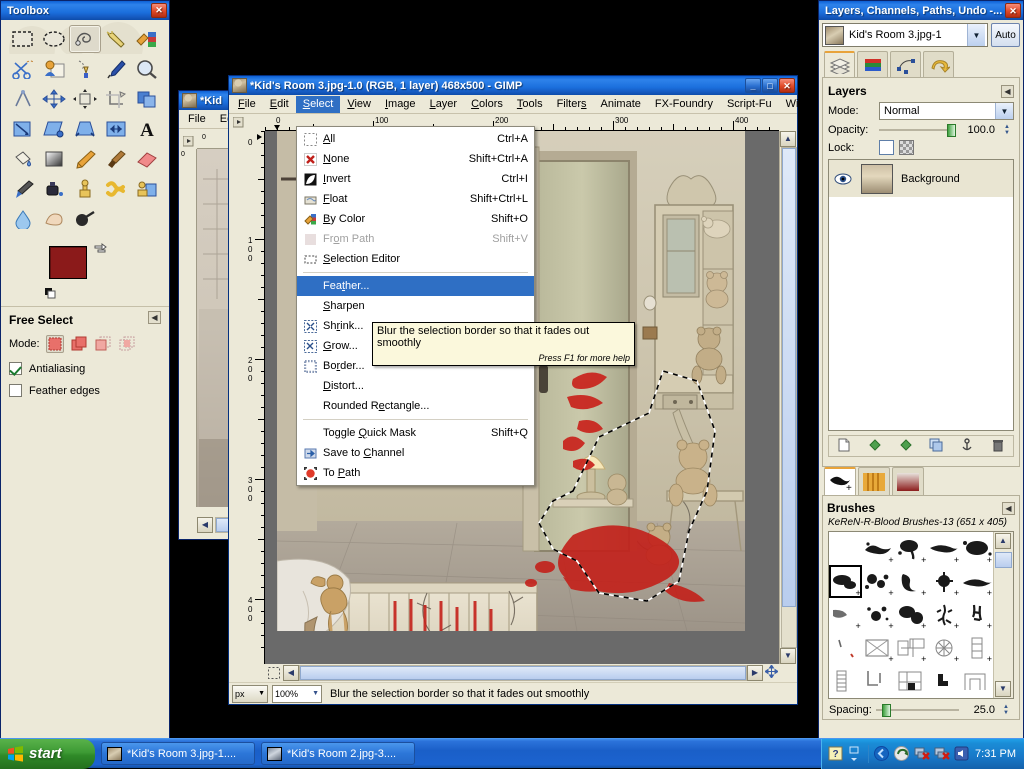  I want to click on menu-image: Image, so click(400, 104).